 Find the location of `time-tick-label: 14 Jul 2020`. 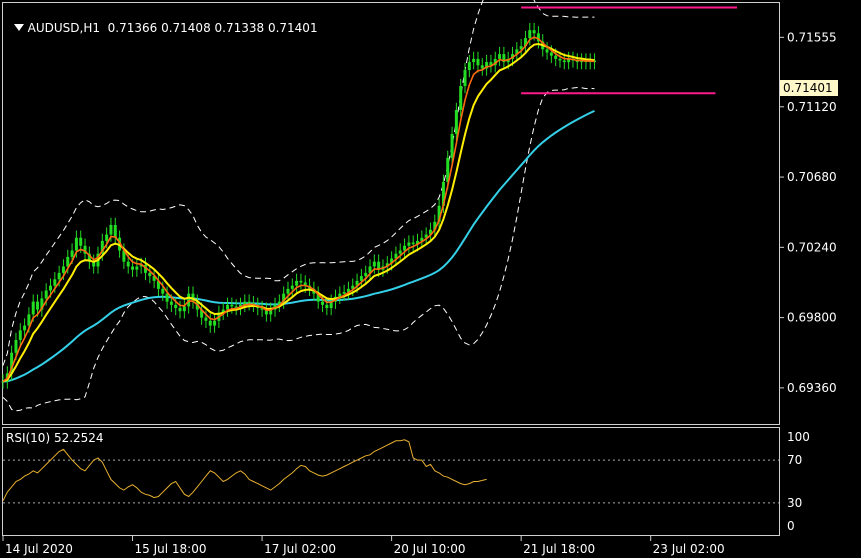

time-tick-label: 14 Jul 2020 is located at coordinates (39, 549).